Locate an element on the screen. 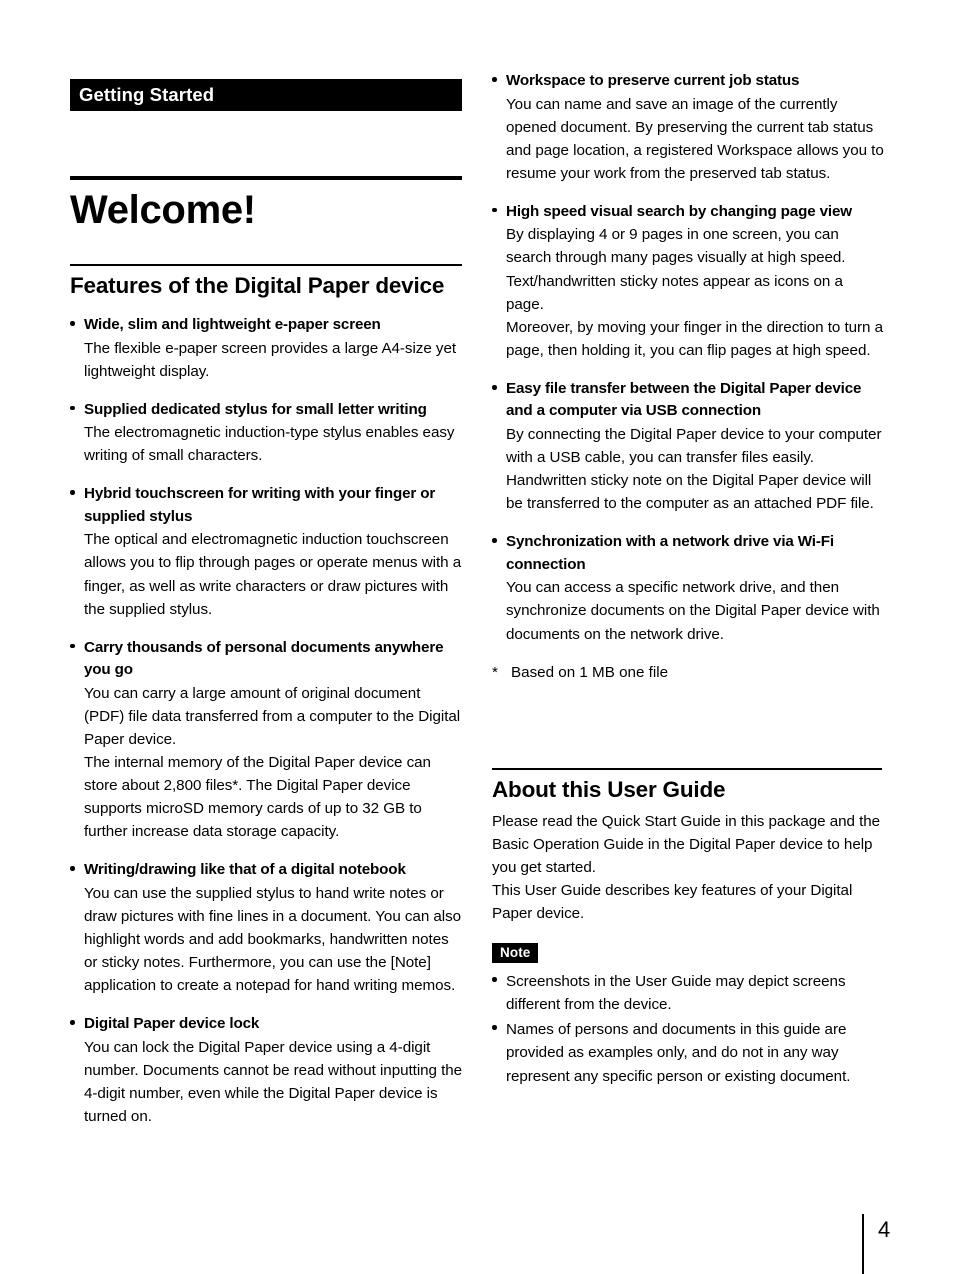 The image size is (954, 1274). chapter-label: Getting Started is located at coordinates (147, 94).